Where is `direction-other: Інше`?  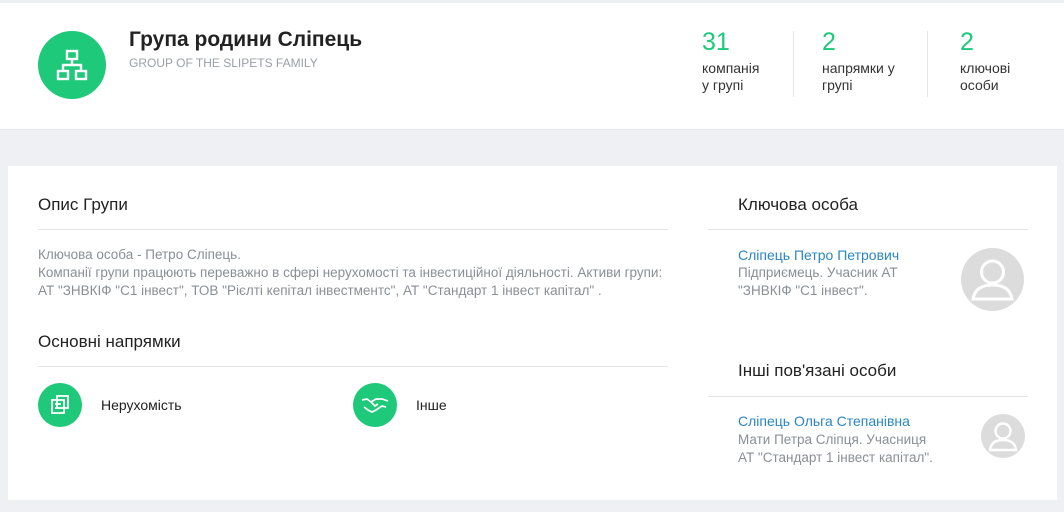 direction-other: Інше is located at coordinates (400, 405).